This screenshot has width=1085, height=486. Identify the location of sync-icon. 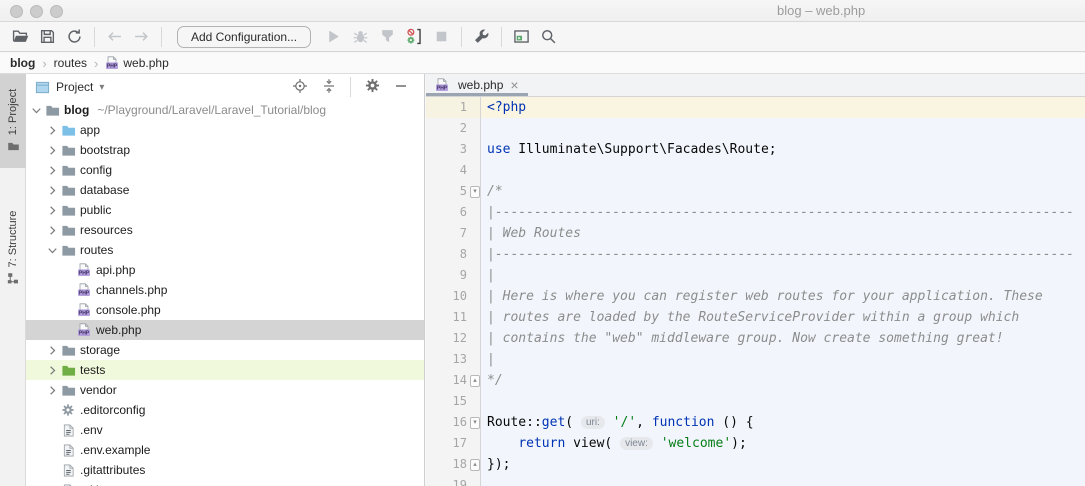
(74, 36).